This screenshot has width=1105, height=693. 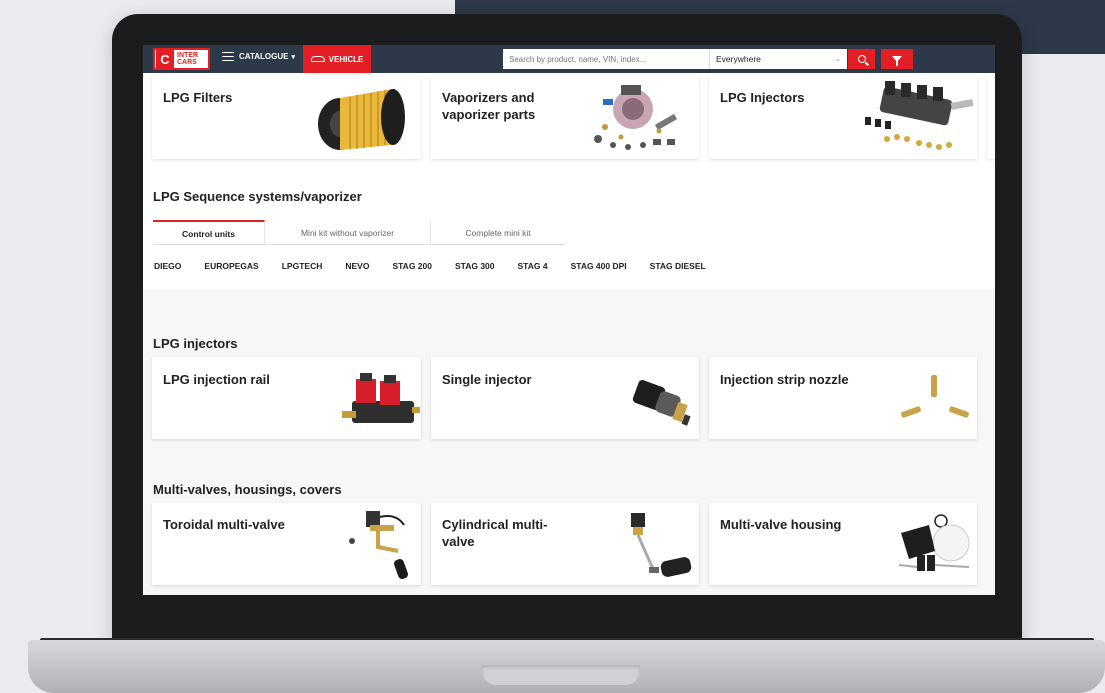 I want to click on card-title: Multi-valve housing, so click(x=781, y=524).